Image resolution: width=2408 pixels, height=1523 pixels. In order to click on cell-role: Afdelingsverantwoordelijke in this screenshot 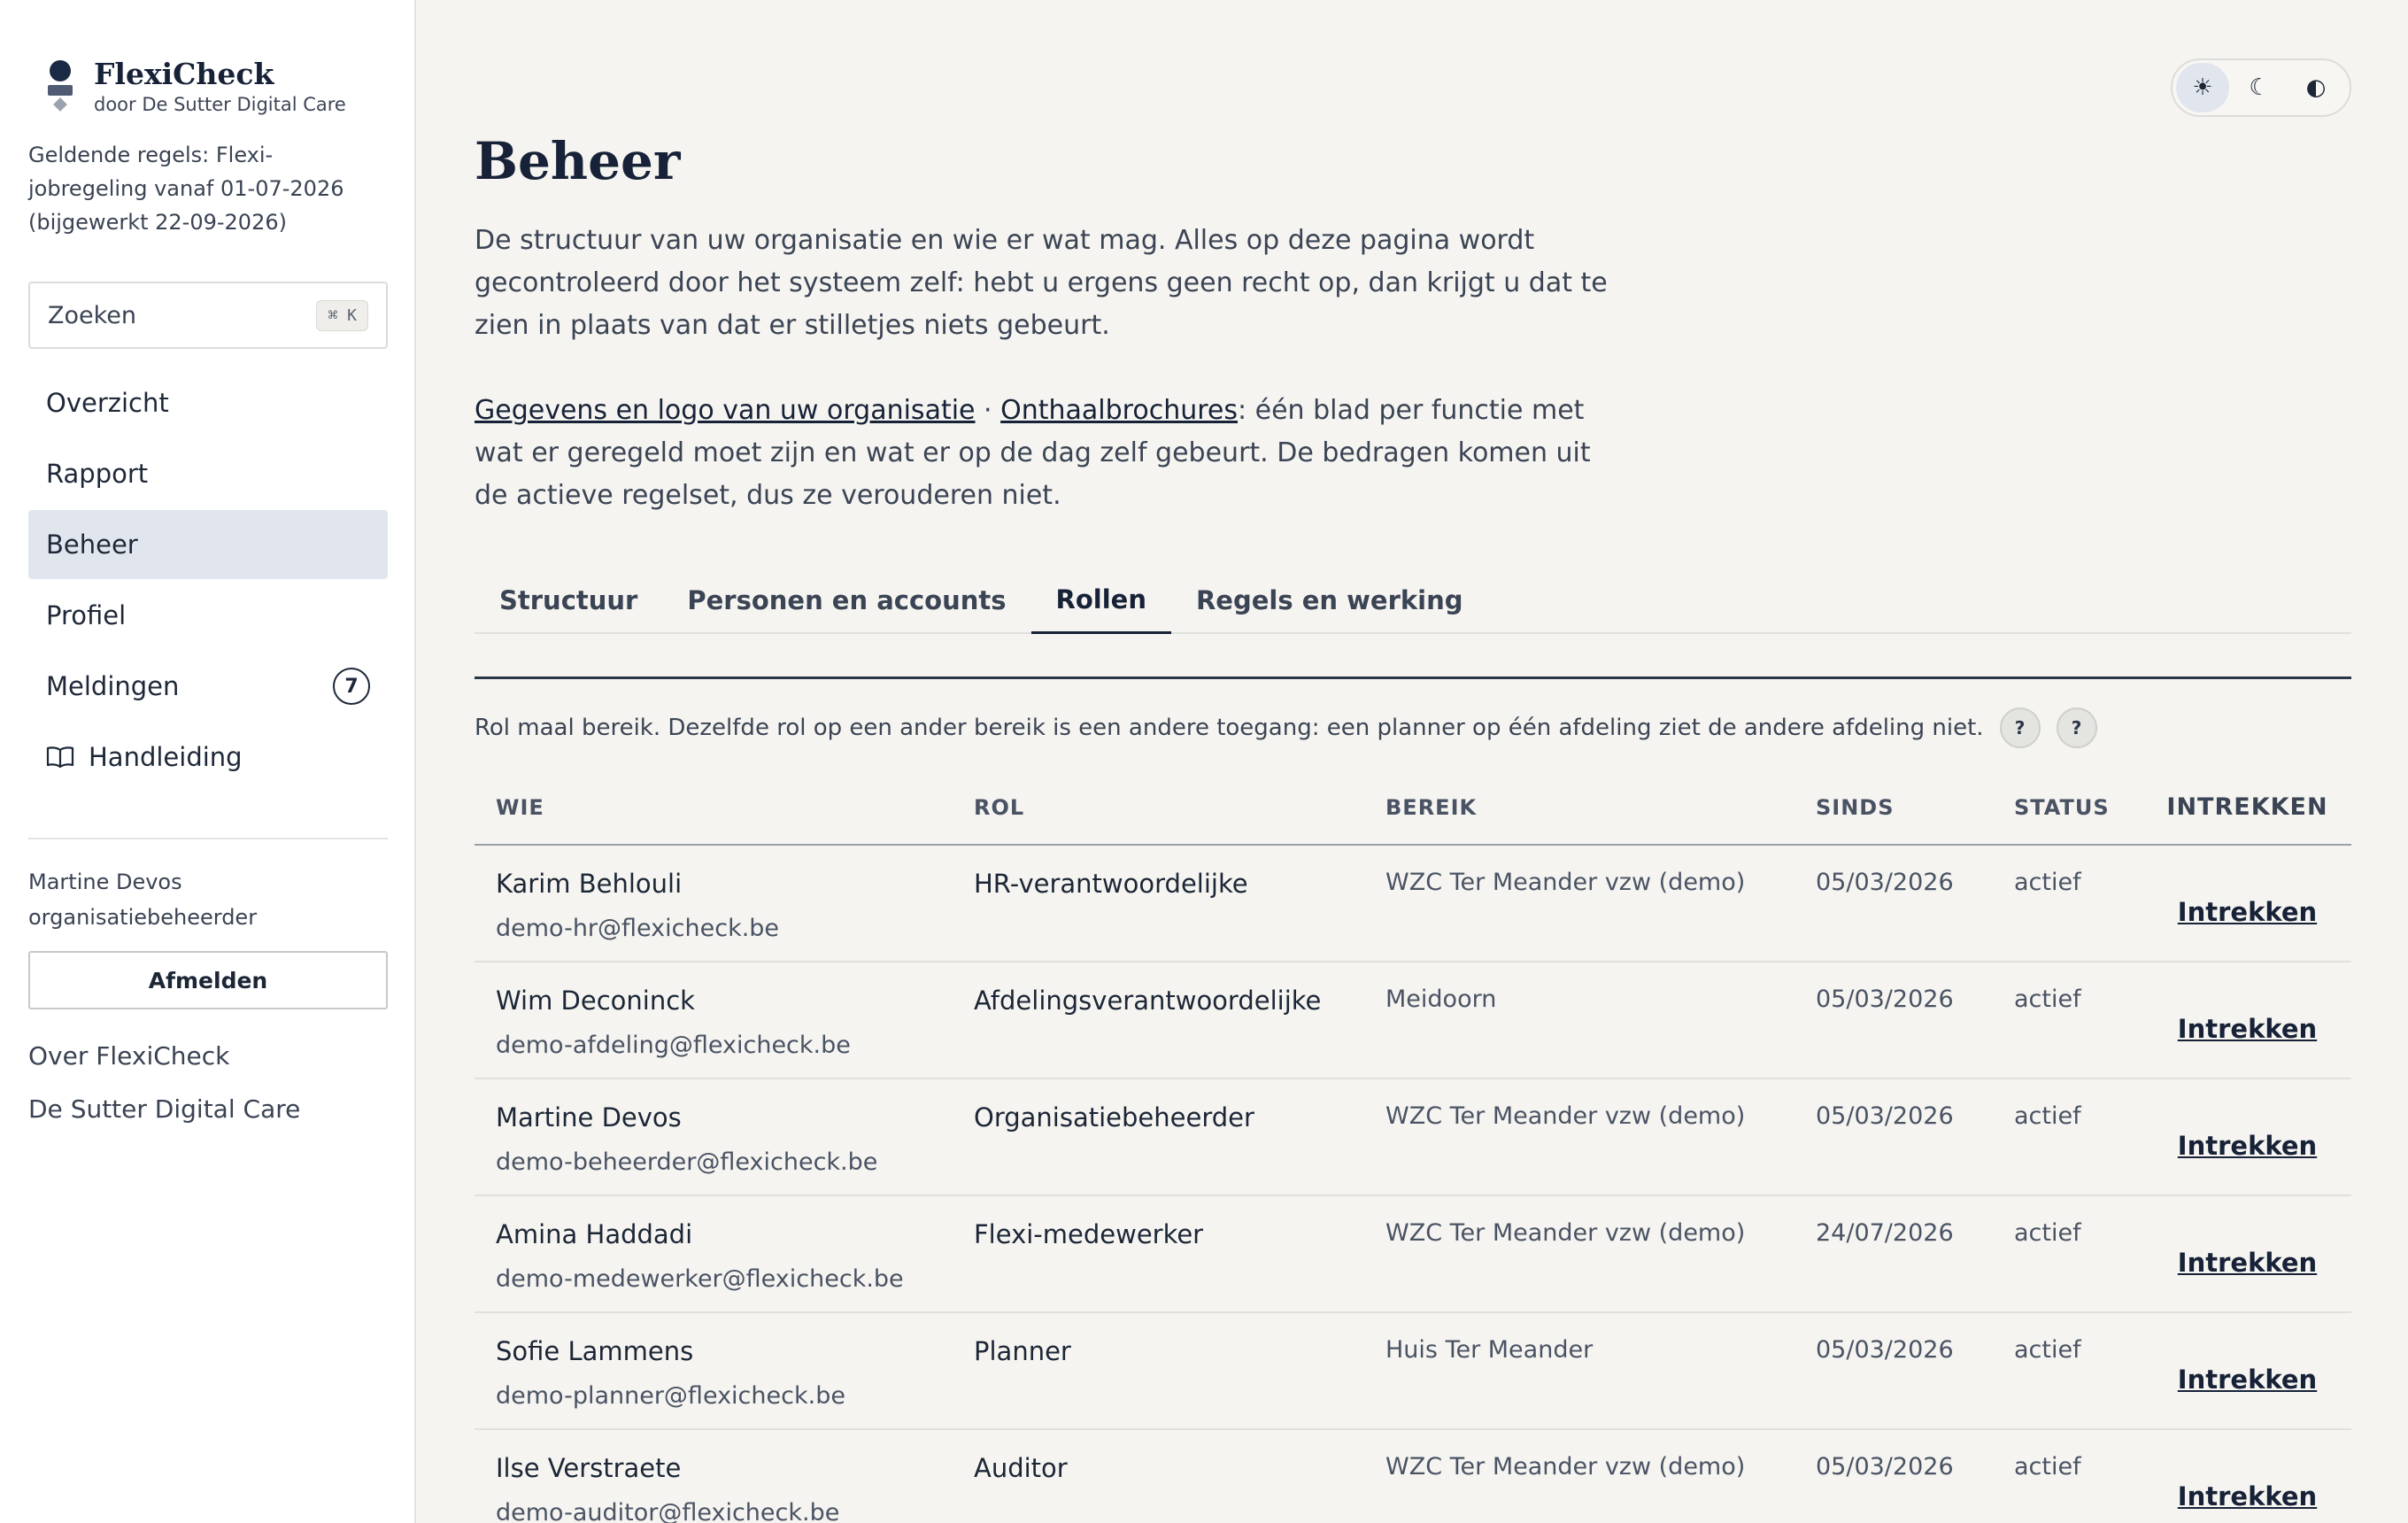, I will do `click(1158, 1020)`.